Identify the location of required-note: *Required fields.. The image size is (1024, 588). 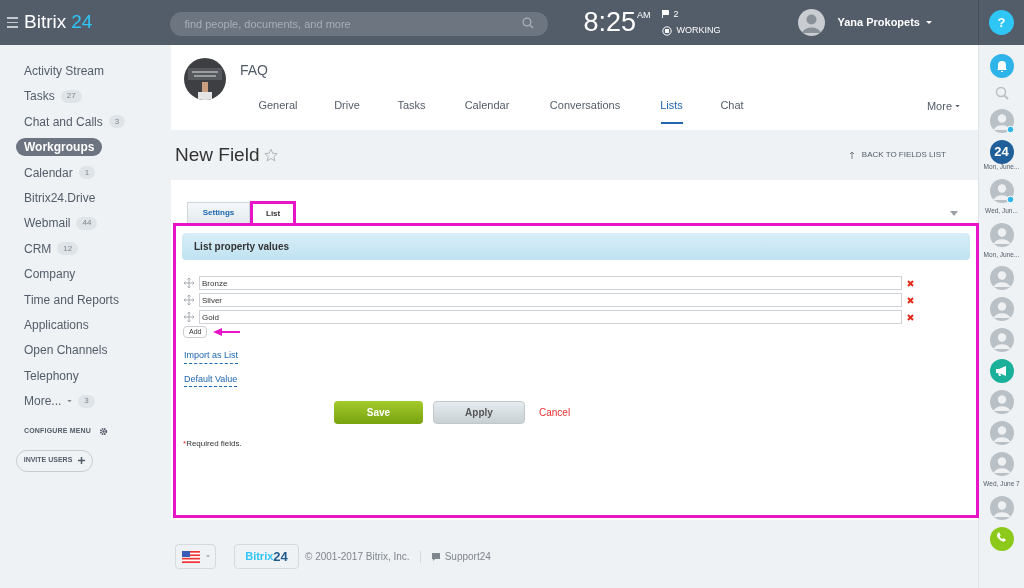
(212, 444).